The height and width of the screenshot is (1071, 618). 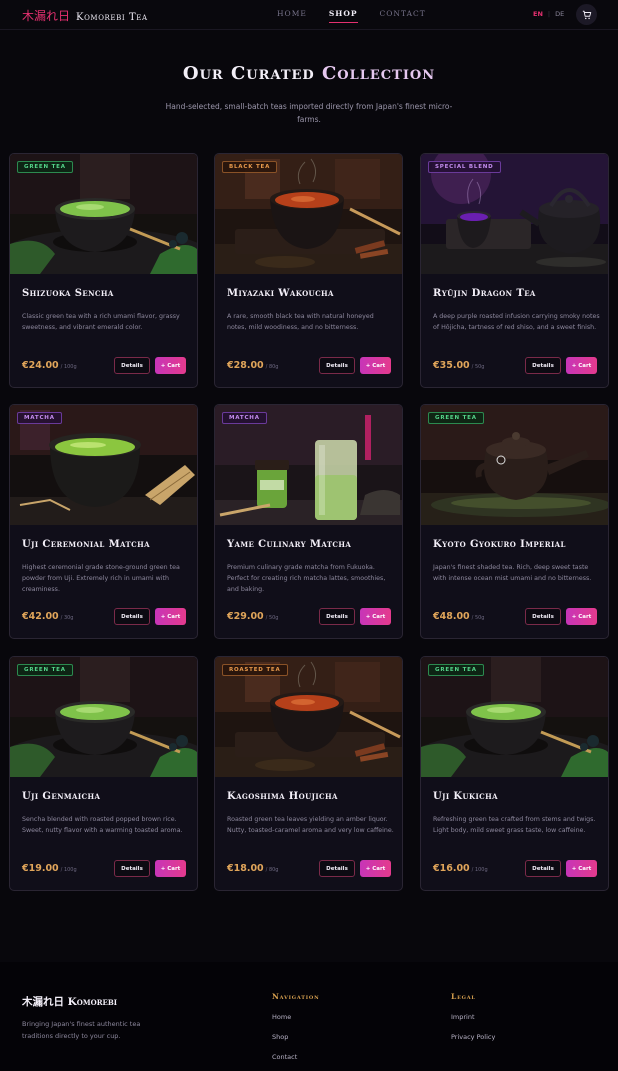 What do you see at coordinates (295, 1031) in the screenshot?
I see `footer-nav-column: Navigation Home Shop Contact` at bounding box center [295, 1031].